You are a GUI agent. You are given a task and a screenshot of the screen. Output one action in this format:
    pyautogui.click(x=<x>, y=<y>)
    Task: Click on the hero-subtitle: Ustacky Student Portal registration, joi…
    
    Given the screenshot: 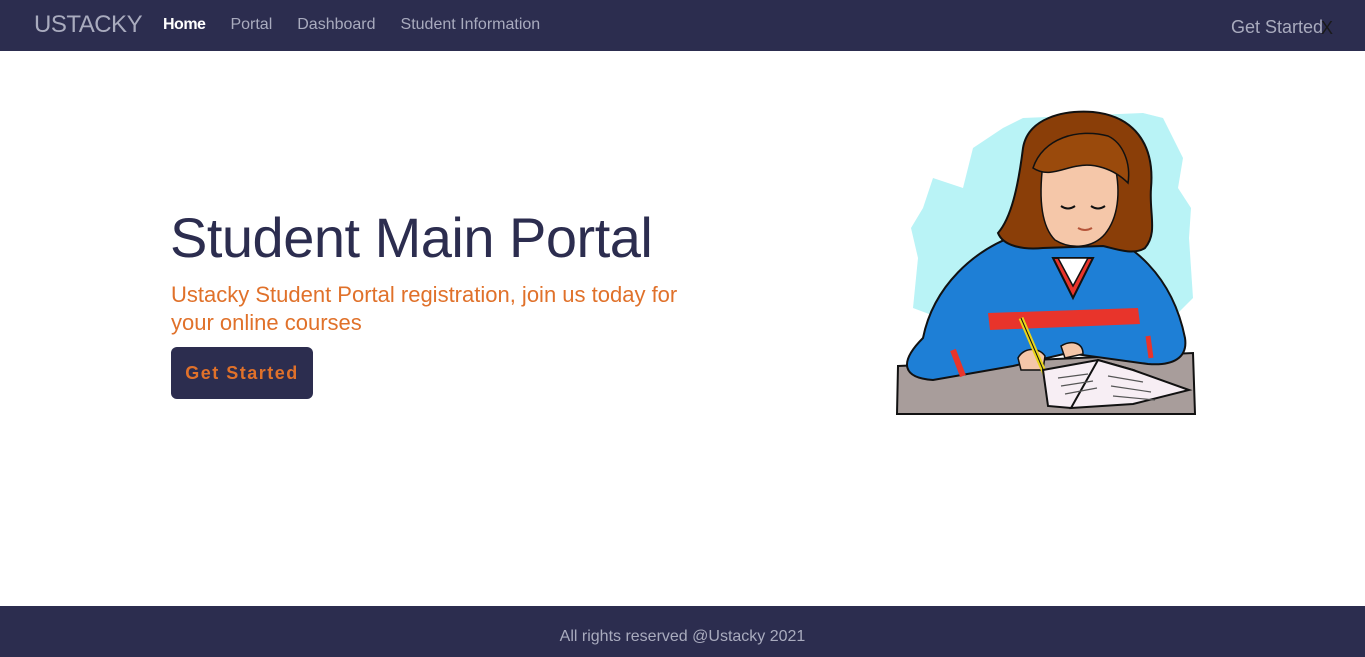 What is the action you would take?
    pyautogui.click(x=424, y=308)
    